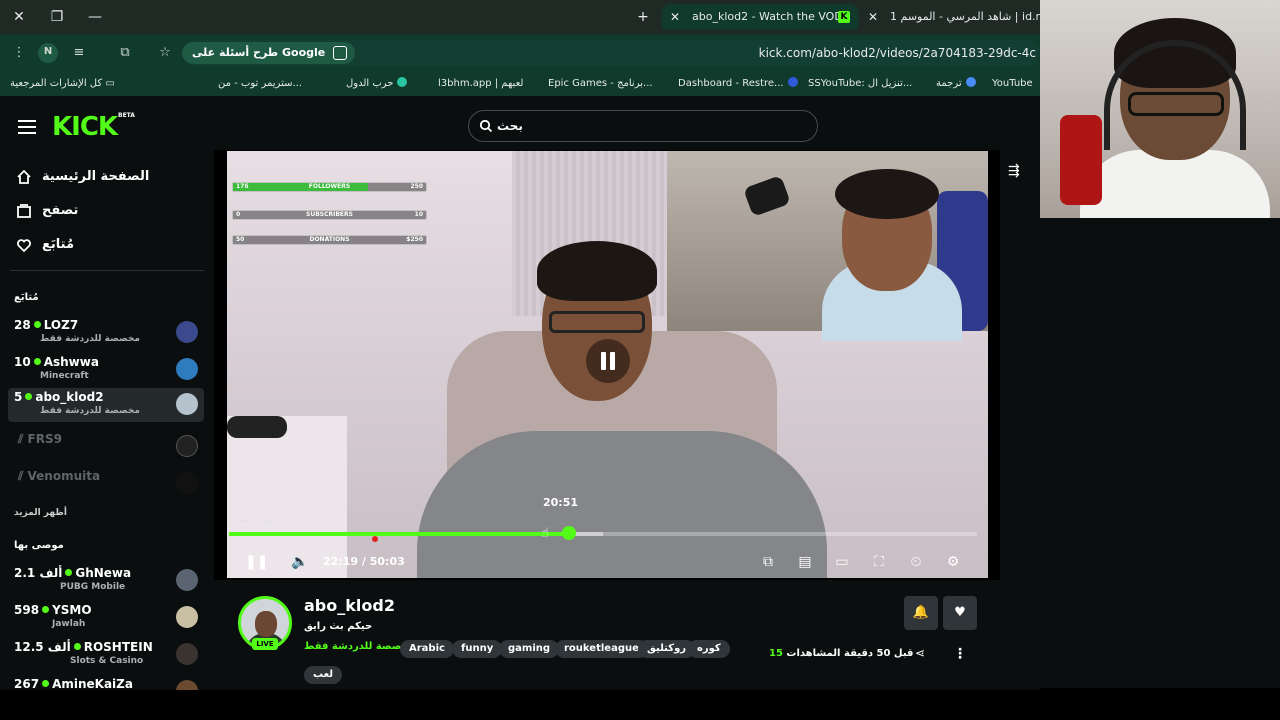 This screenshot has height=720, width=1280. I want to click on recommended-channel-aminekaiza: 267 AmineKaiZa, so click(106, 682).